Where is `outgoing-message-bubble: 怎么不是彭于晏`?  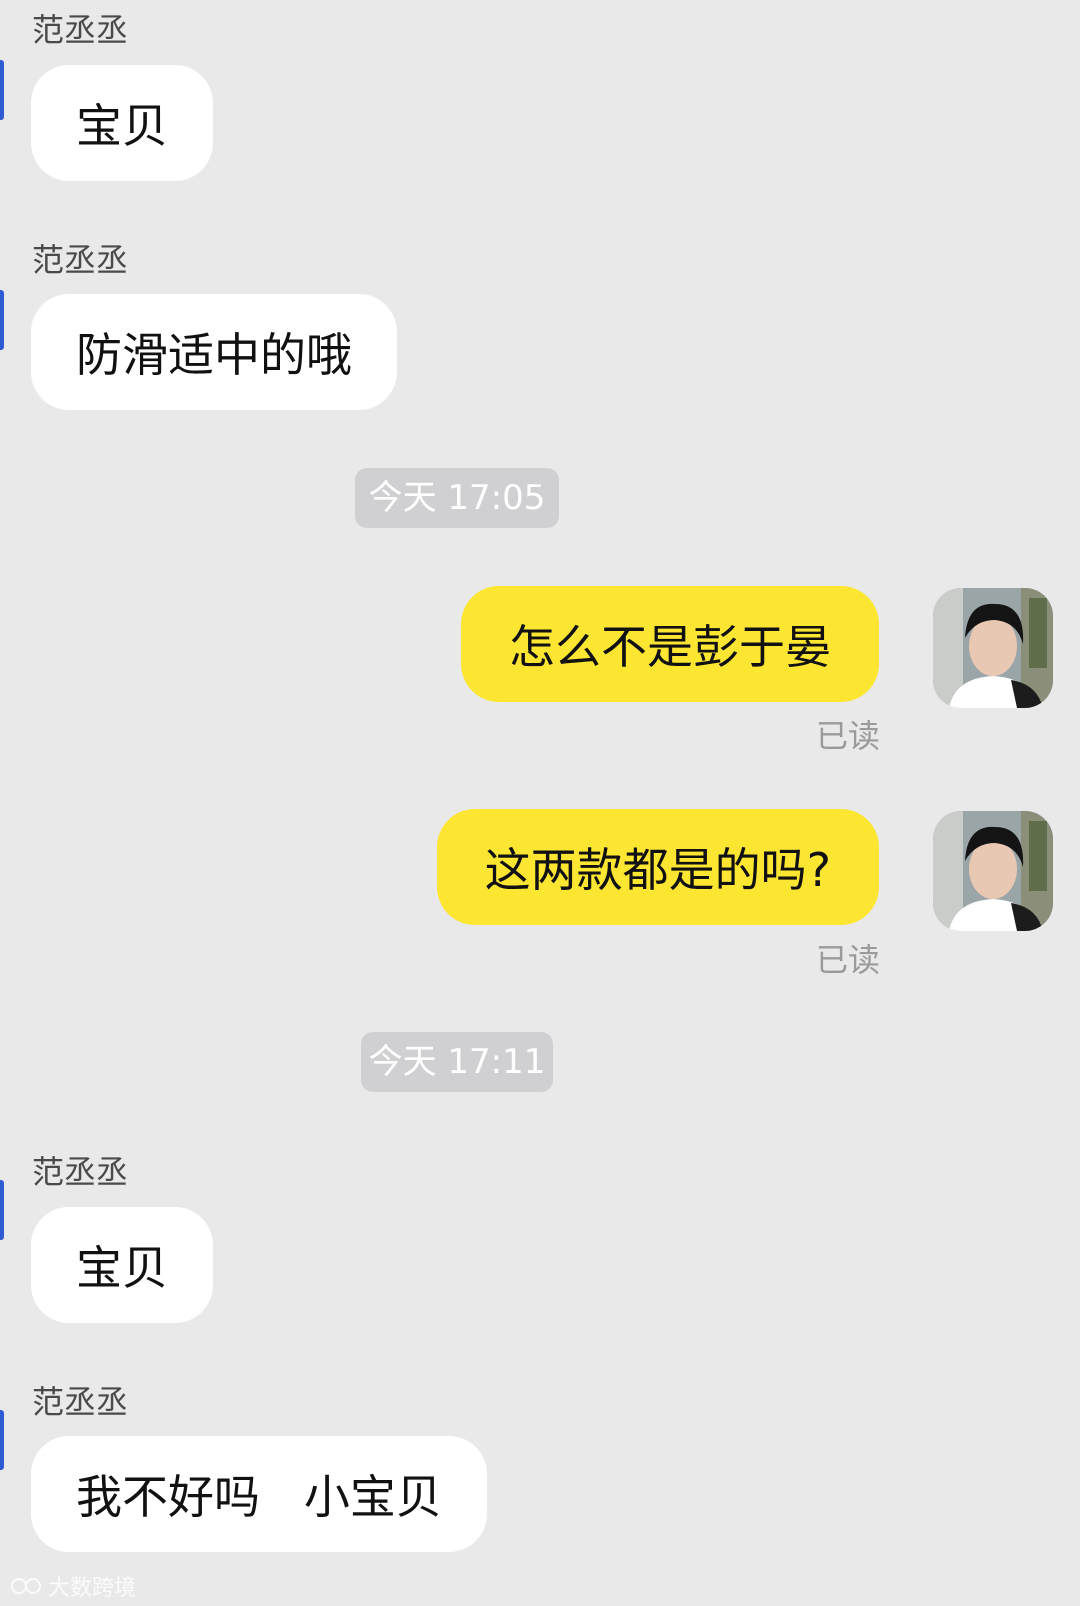 outgoing-message-bubble: 怎么不是彭于晏 is located at coordinates (670, 644).